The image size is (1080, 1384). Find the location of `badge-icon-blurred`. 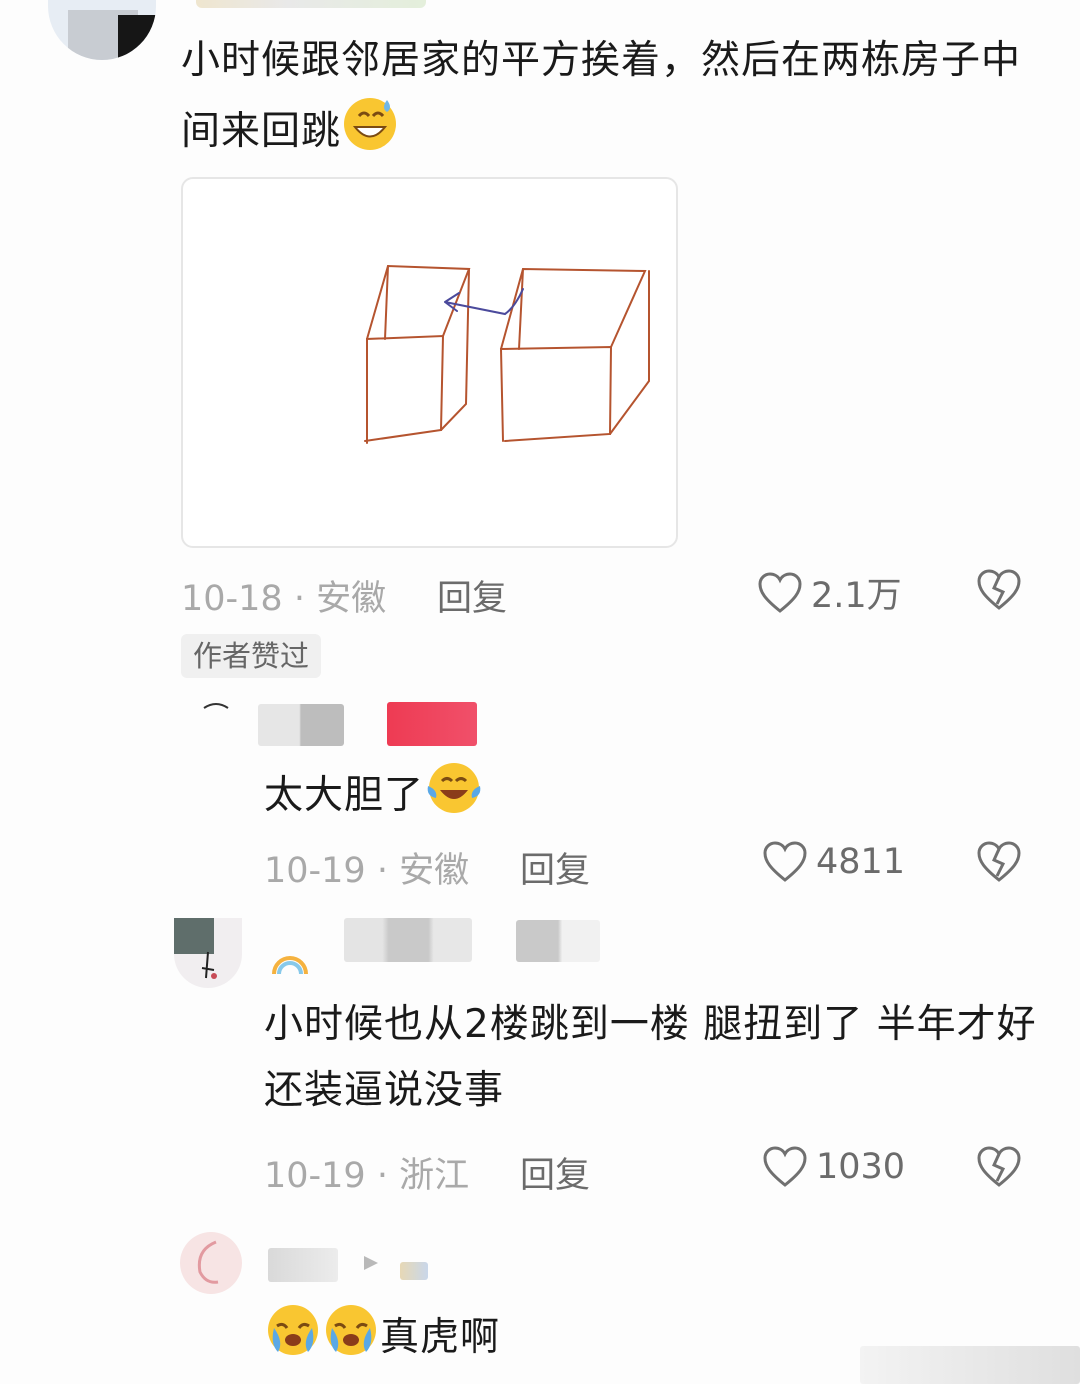

badge-icon-blurred is located at coordinates (414, 1271).